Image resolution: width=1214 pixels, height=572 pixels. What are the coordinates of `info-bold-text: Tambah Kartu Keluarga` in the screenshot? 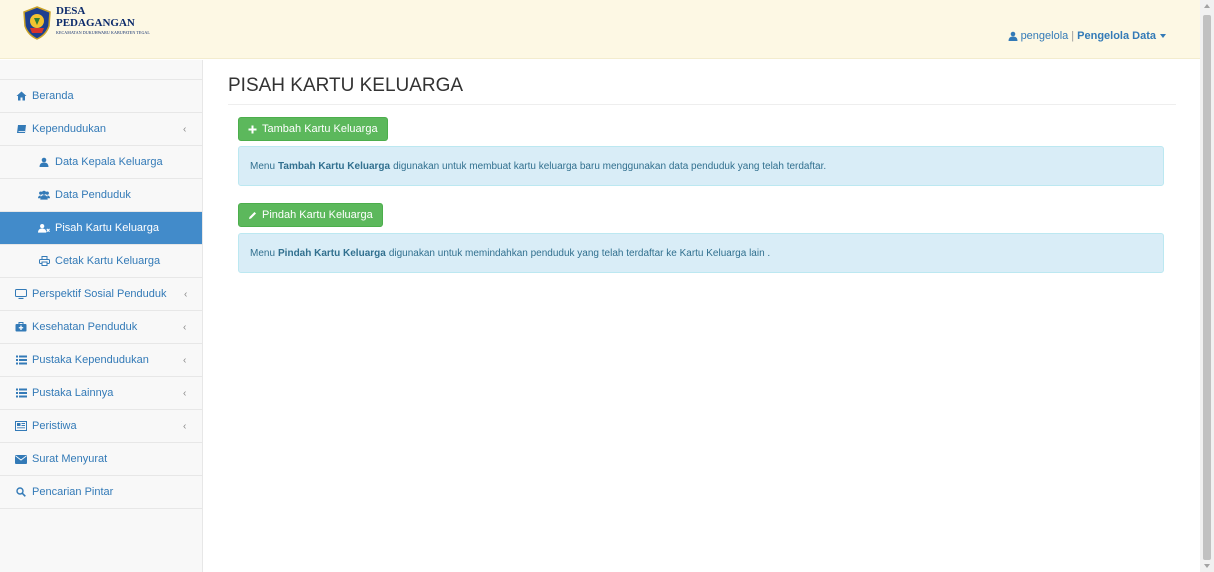 It's located at (334, 166).